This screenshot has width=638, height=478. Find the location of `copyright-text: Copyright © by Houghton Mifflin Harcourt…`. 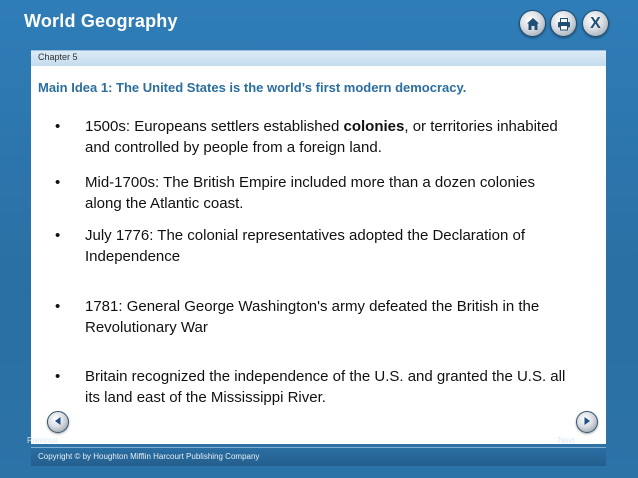

copyright-text: Copyright © by Houghton Mifflin Harcourt… is located at coordinates (149, 456).